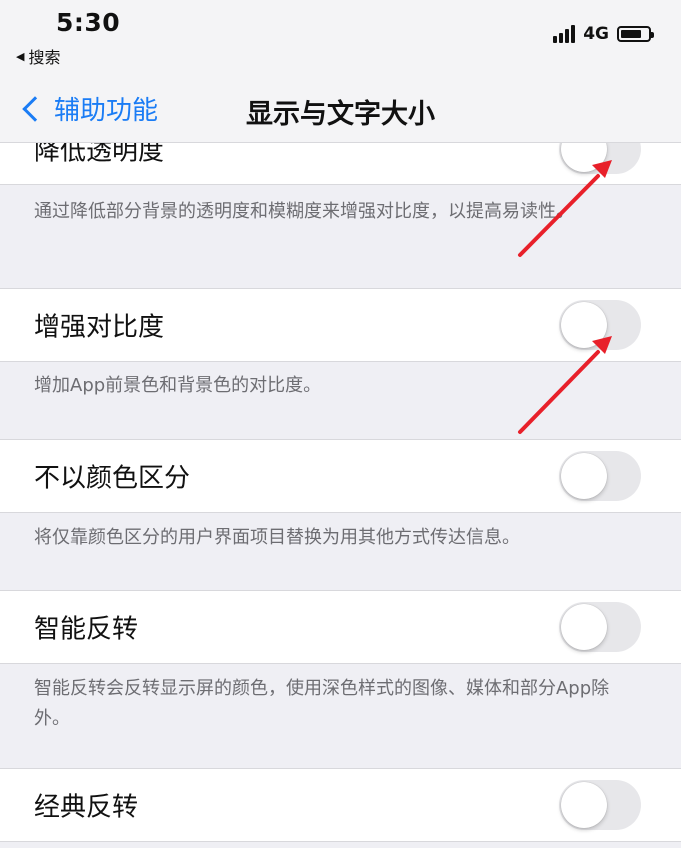  I want to click on setting-footer: 增加App前景色和背景色的对比度。, so click(178, 385).